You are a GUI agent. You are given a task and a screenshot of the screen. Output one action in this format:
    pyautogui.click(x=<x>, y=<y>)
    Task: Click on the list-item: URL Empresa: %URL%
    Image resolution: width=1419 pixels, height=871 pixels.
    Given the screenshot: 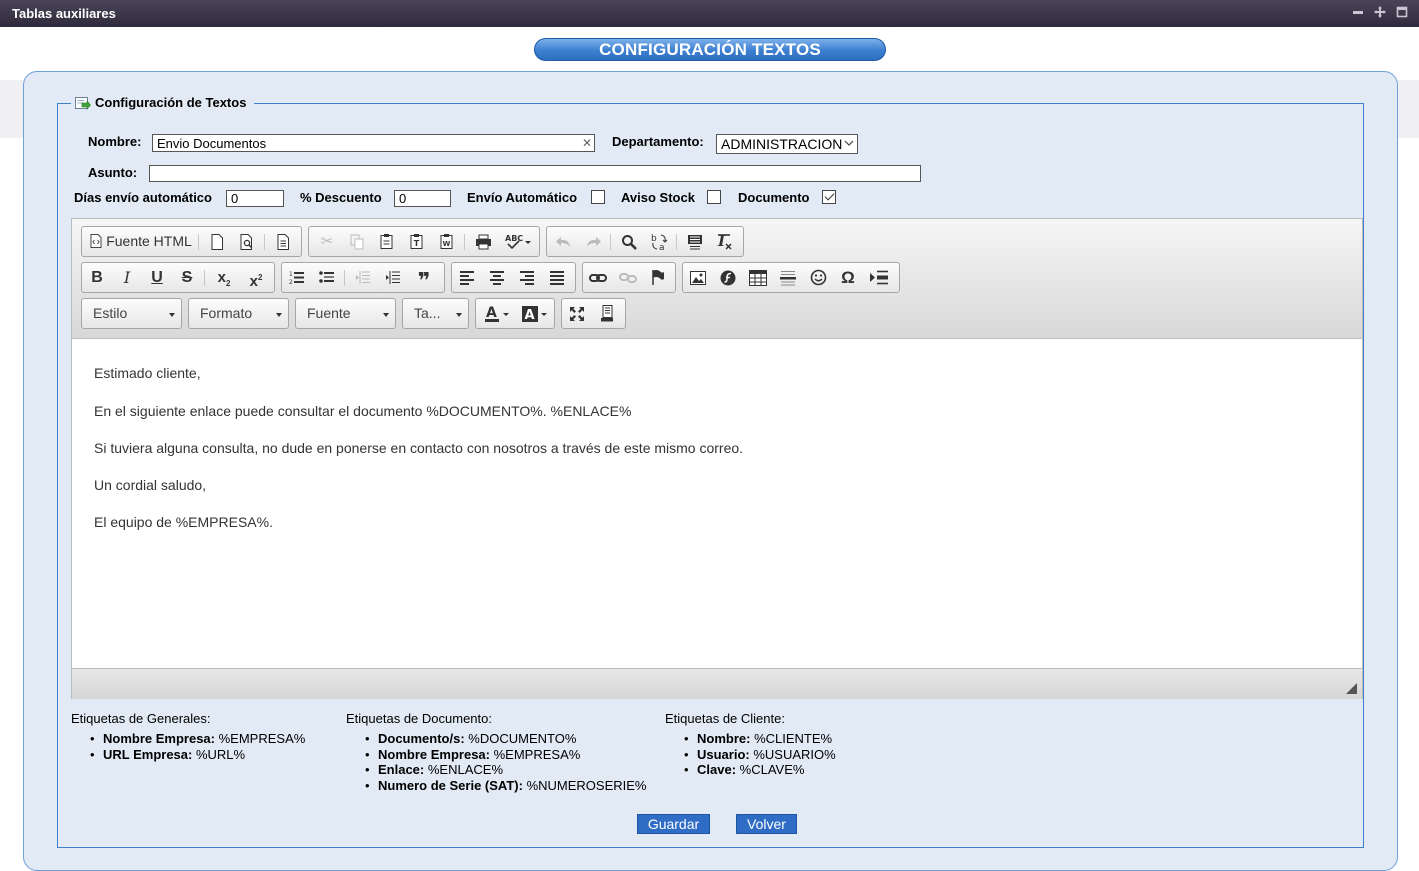 What is the action you would take?
    pyautogui.click(x=197, y=755)
    